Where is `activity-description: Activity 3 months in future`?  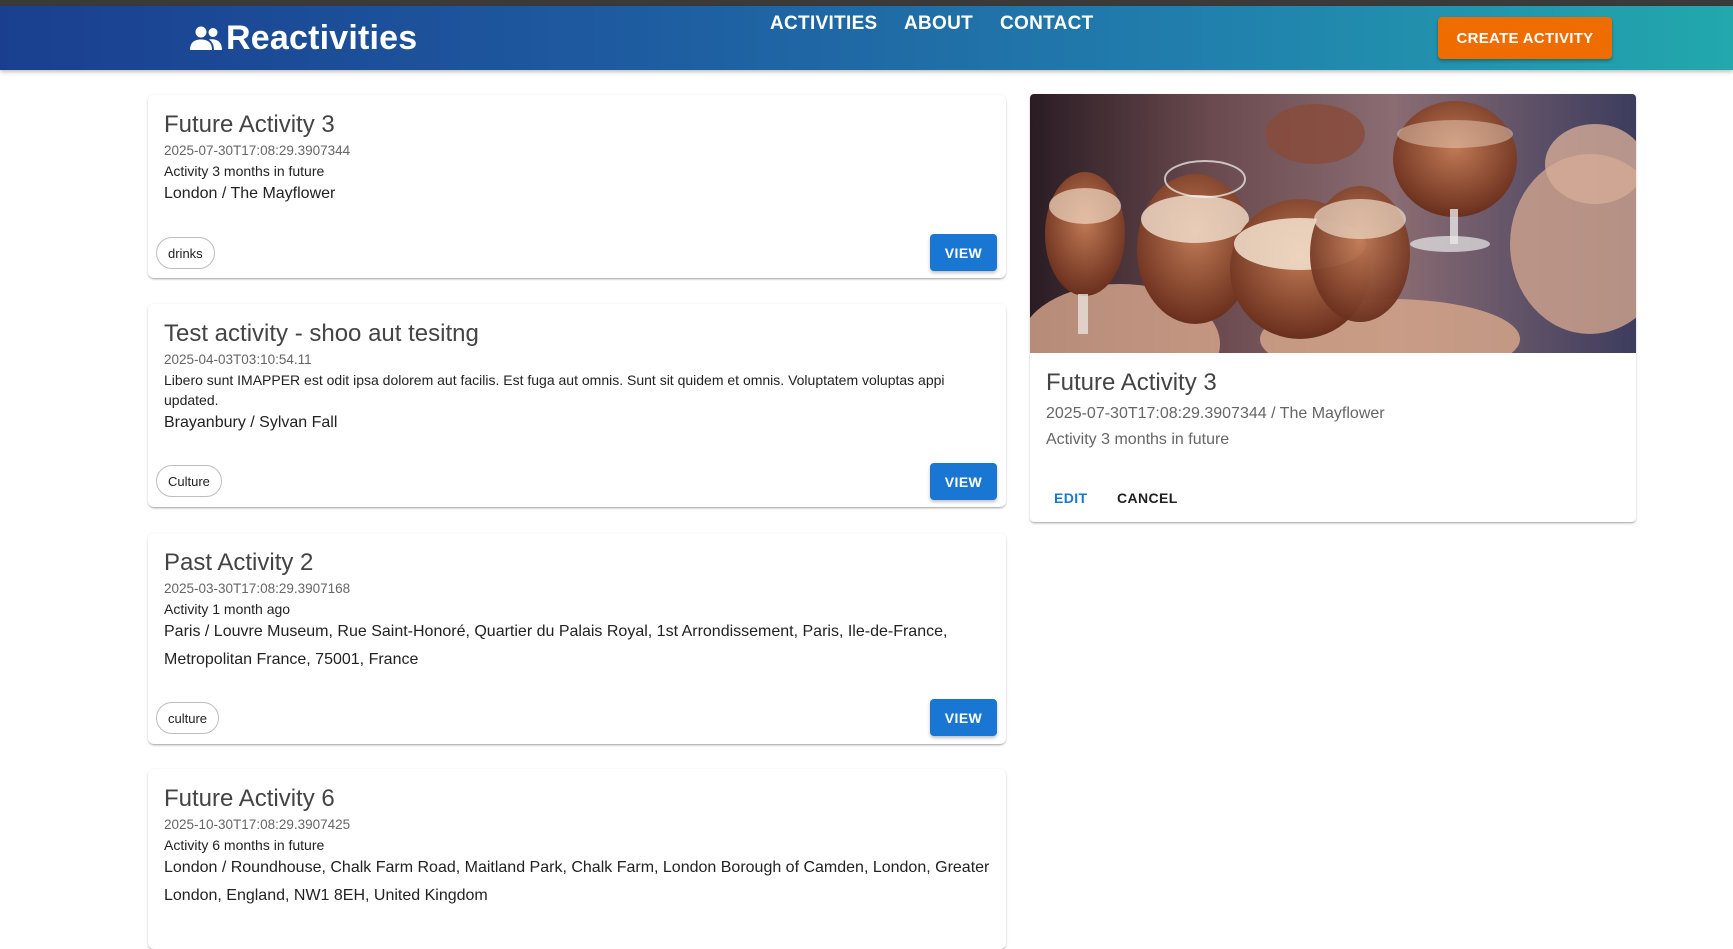
activity-description: Activity 3 months in future is located at coordinates (244, 171).